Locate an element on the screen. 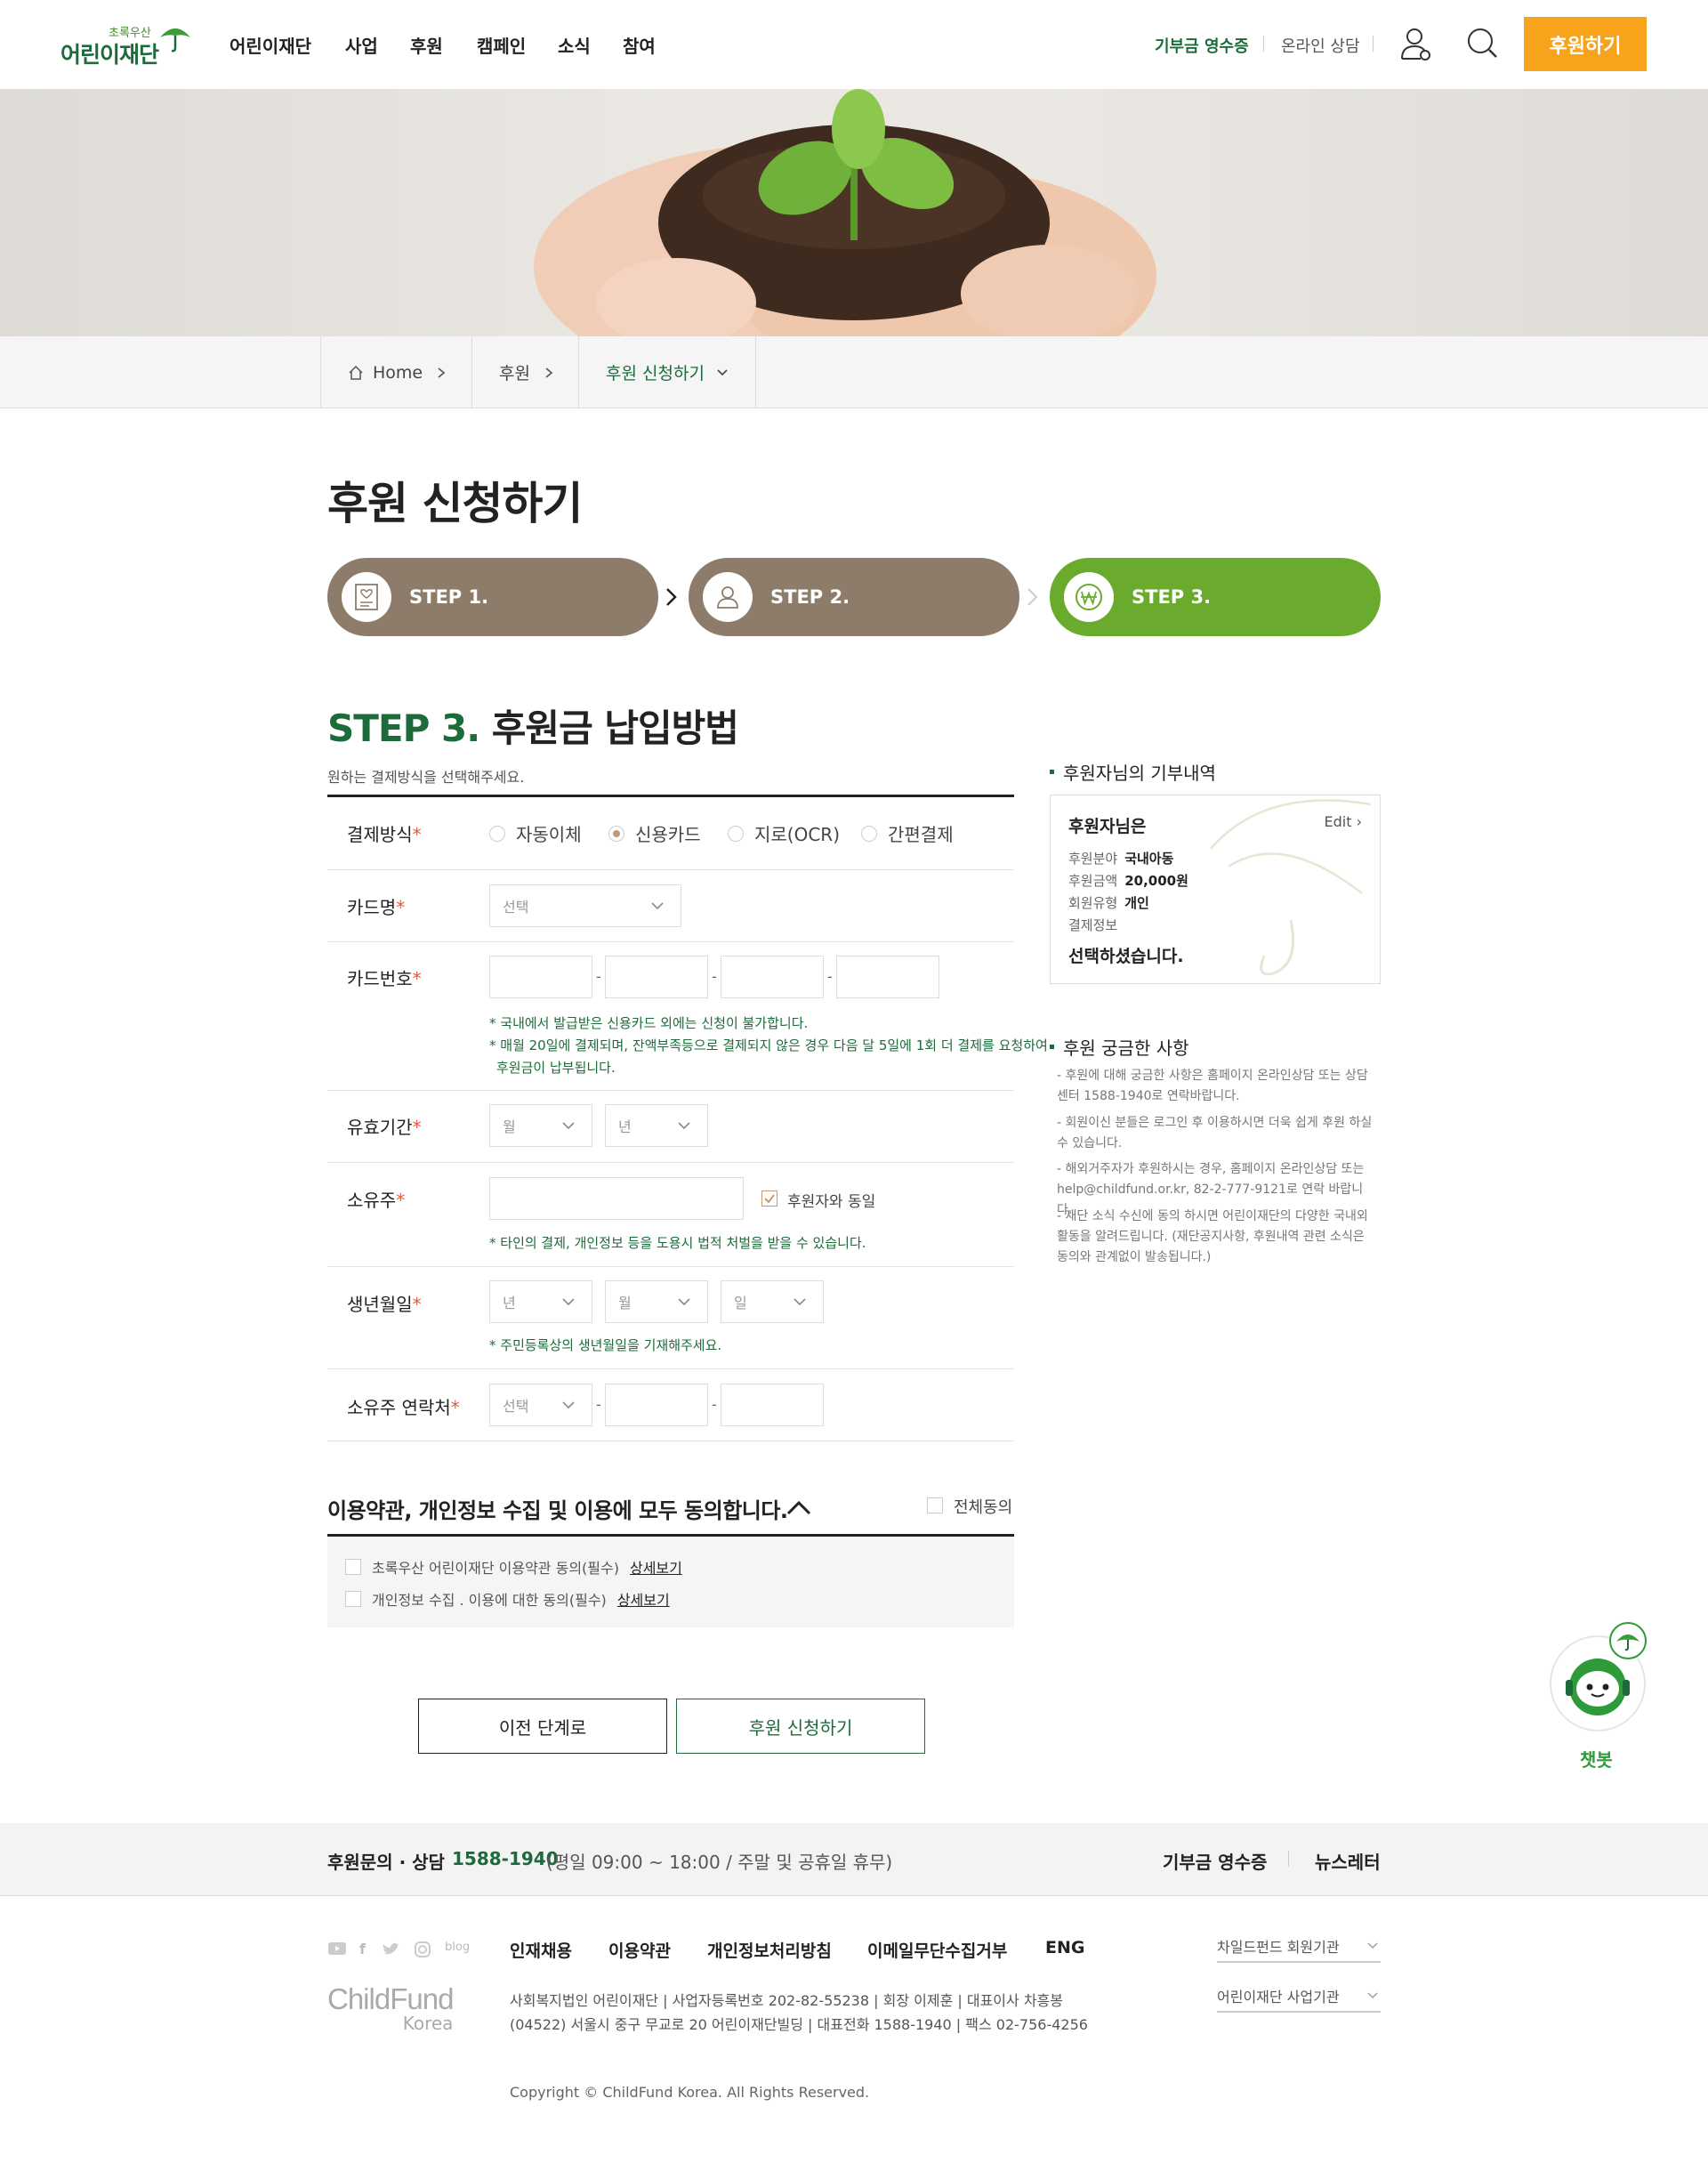 Image resolution: width=1708 pixels, height=2163 pixels. radio-easy-pay: 간편결제 is located at coordinates (907, 833).